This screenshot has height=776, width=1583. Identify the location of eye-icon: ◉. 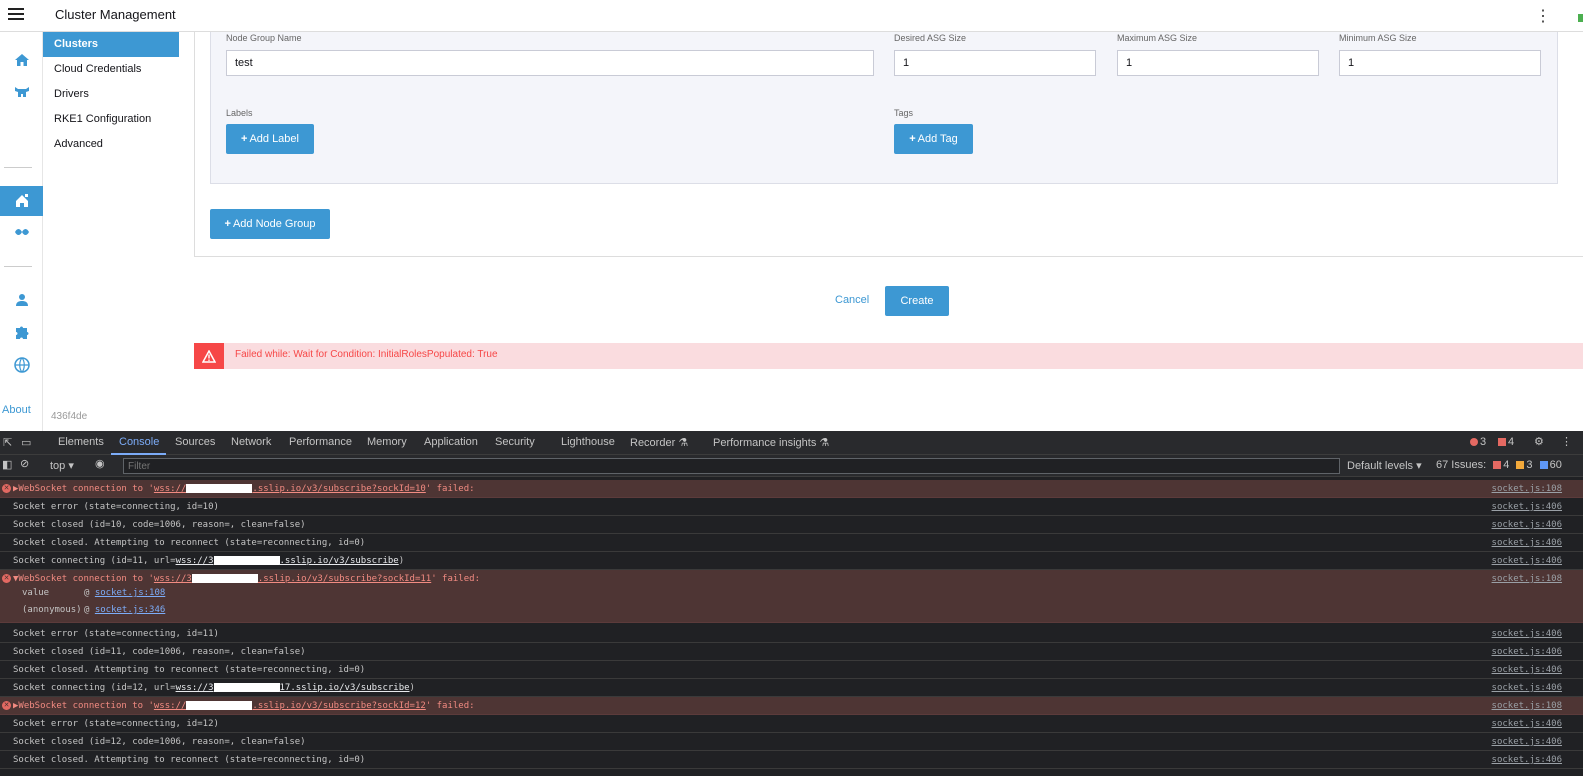
(100, 463).